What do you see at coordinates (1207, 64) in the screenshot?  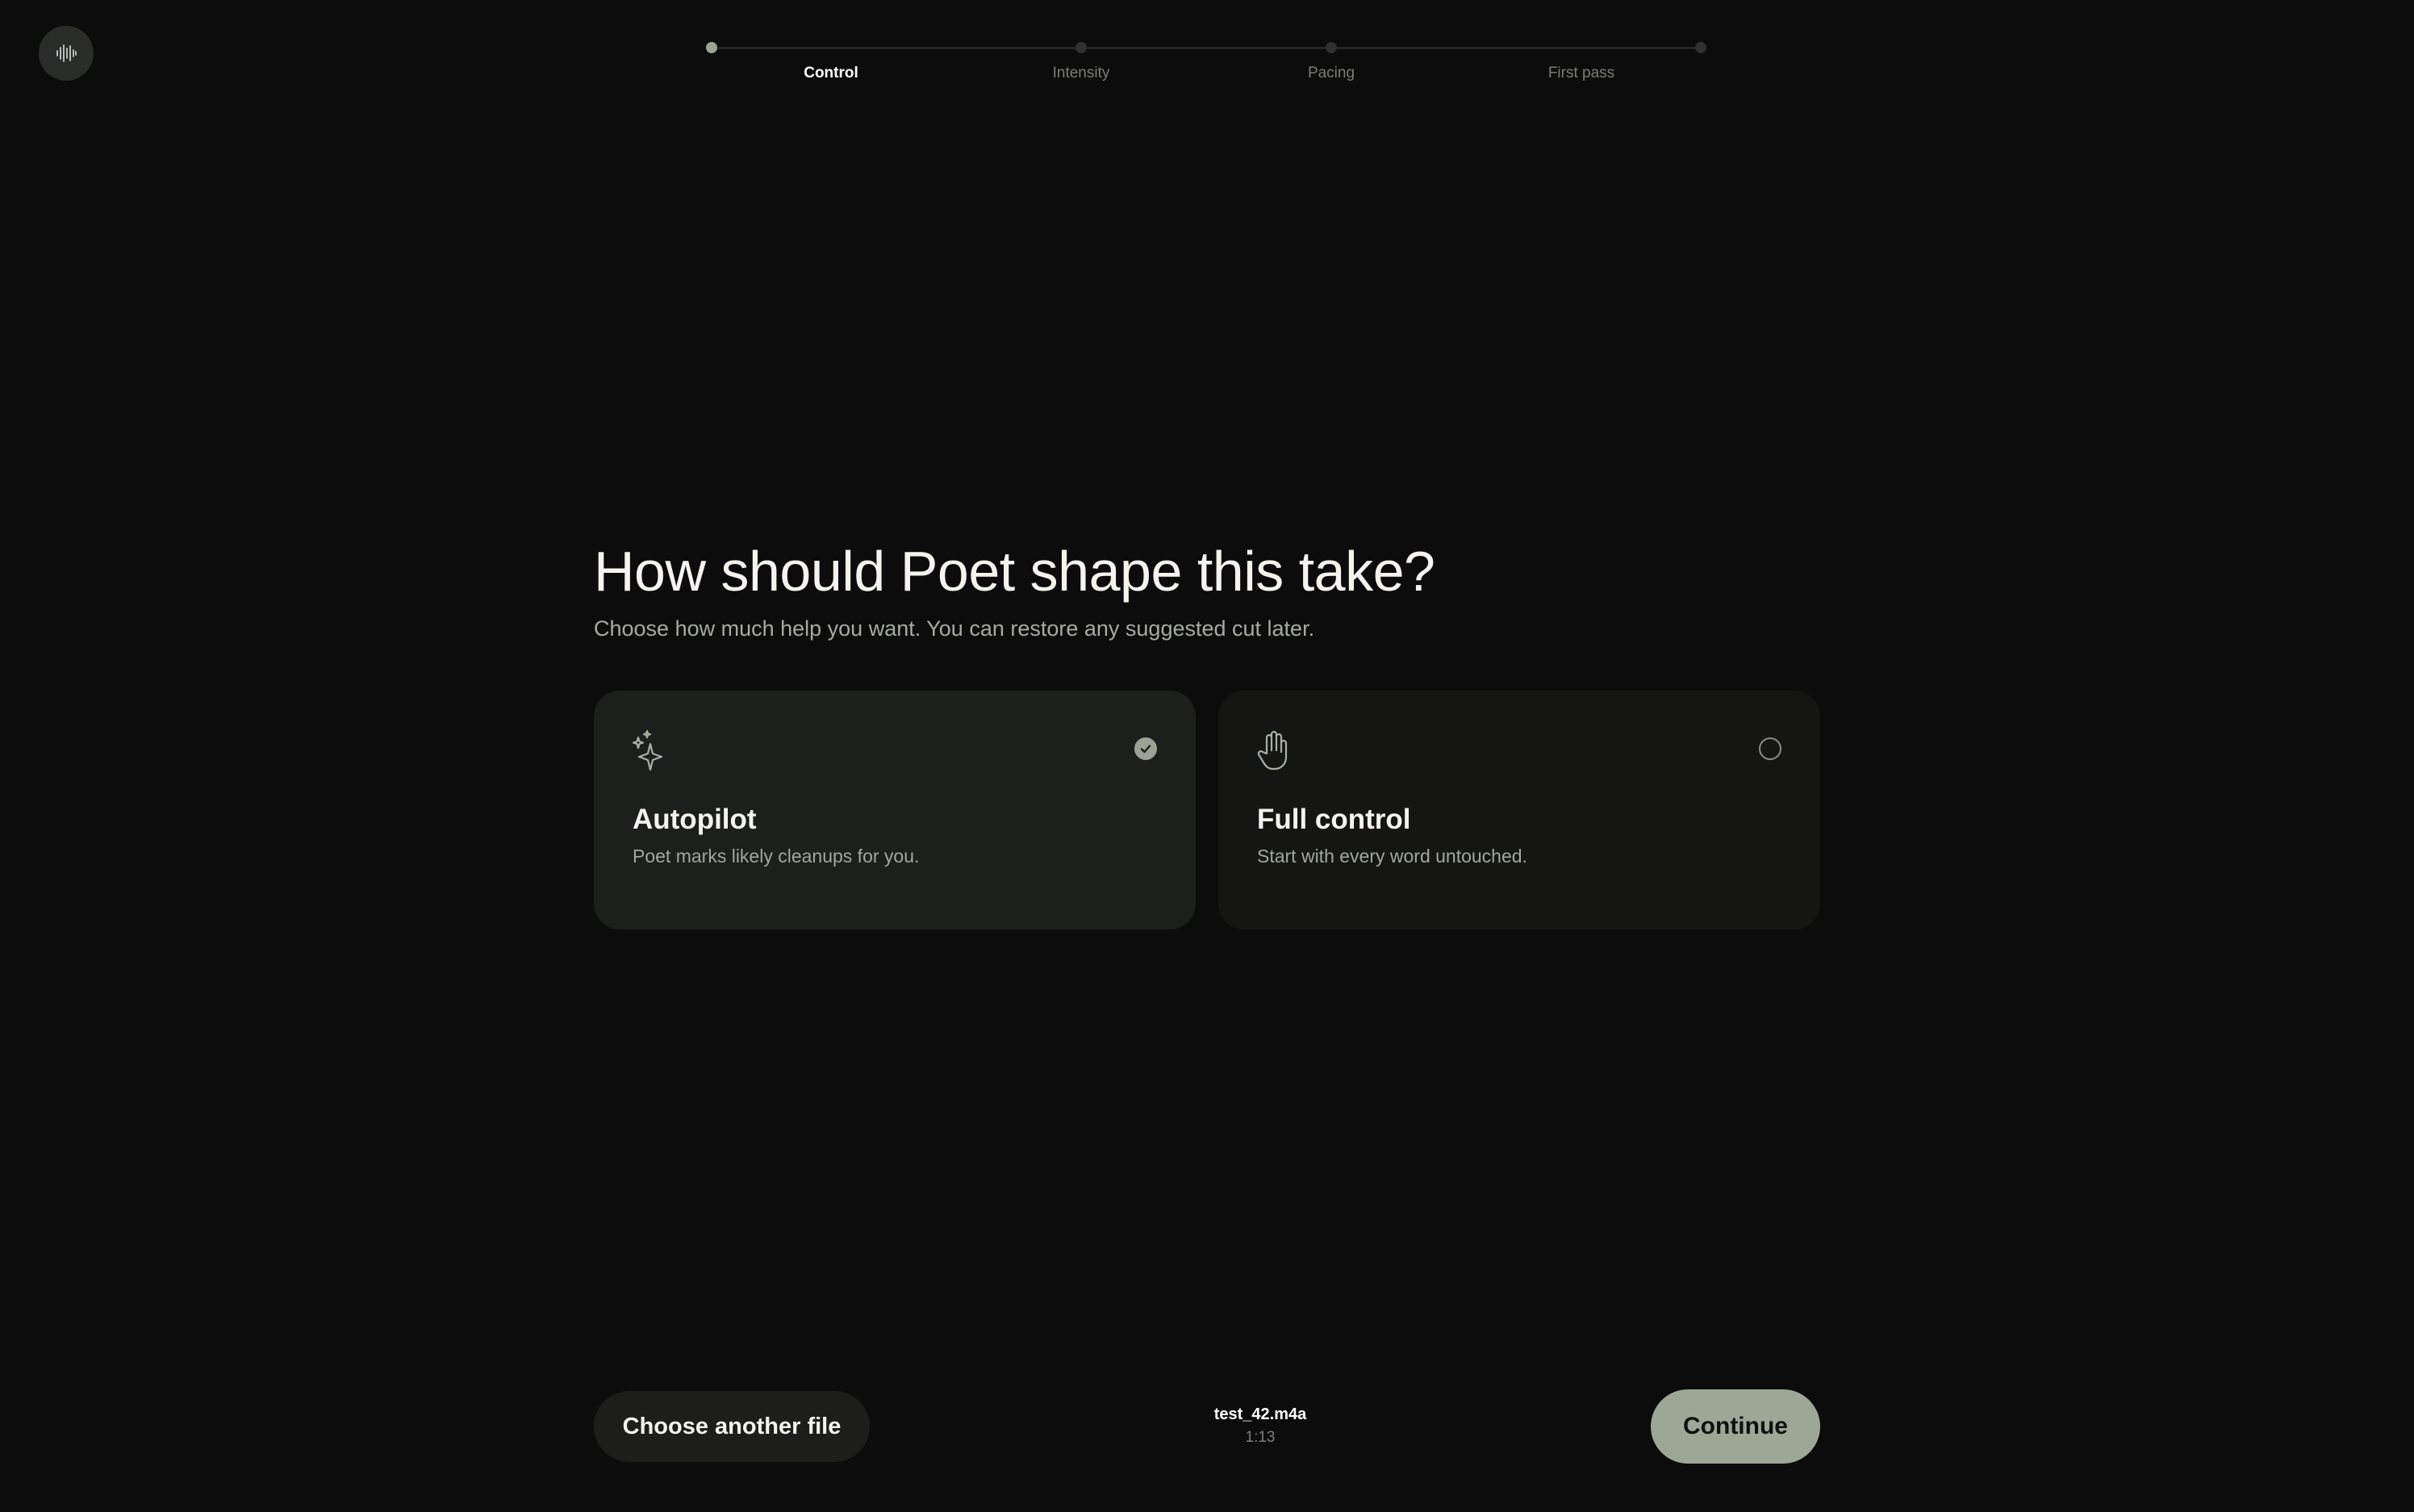 I see `progress-stepper: Control Intensity Pacing First pass` at bounding box center [1207, 64].